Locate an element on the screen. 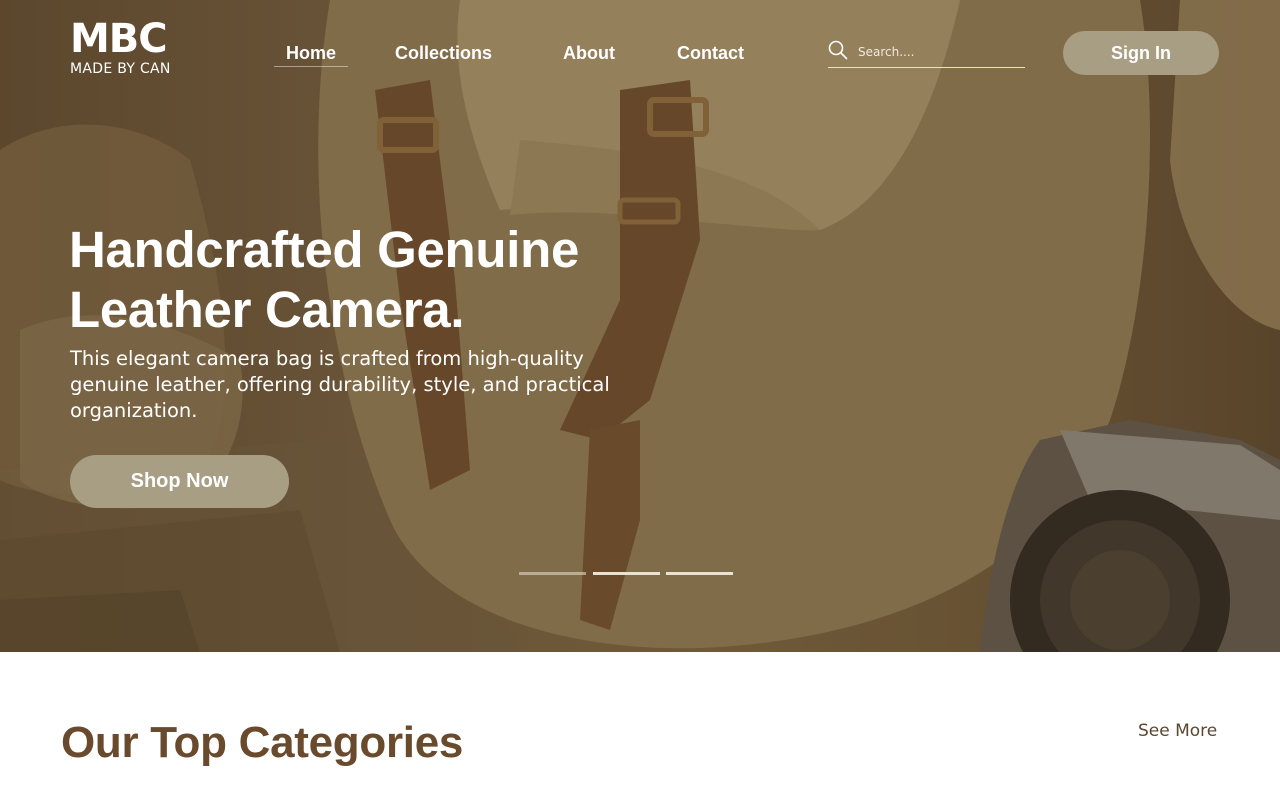 The image size is (1280, 800). nav-collections: Collections is located at coordinates (443, 53).